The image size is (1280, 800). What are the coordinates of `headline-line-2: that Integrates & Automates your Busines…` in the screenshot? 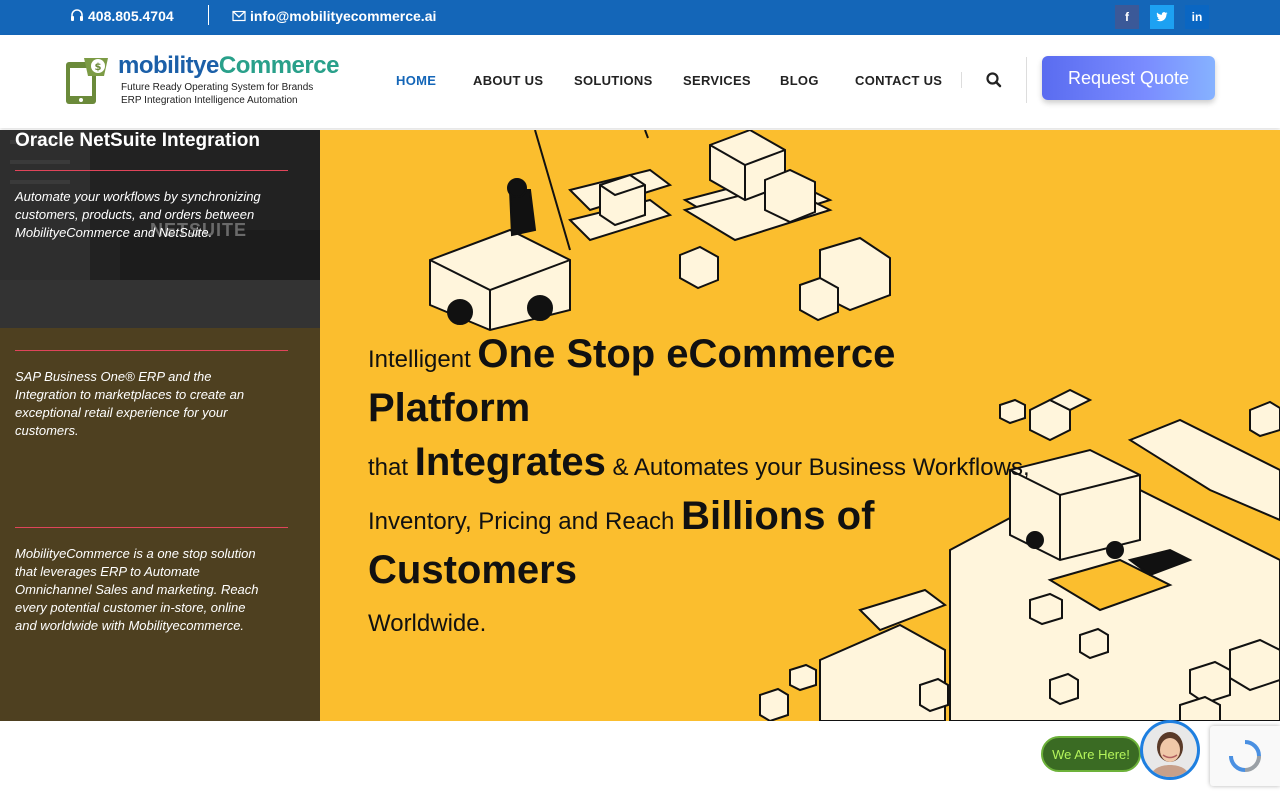 It's located at (699, 462).